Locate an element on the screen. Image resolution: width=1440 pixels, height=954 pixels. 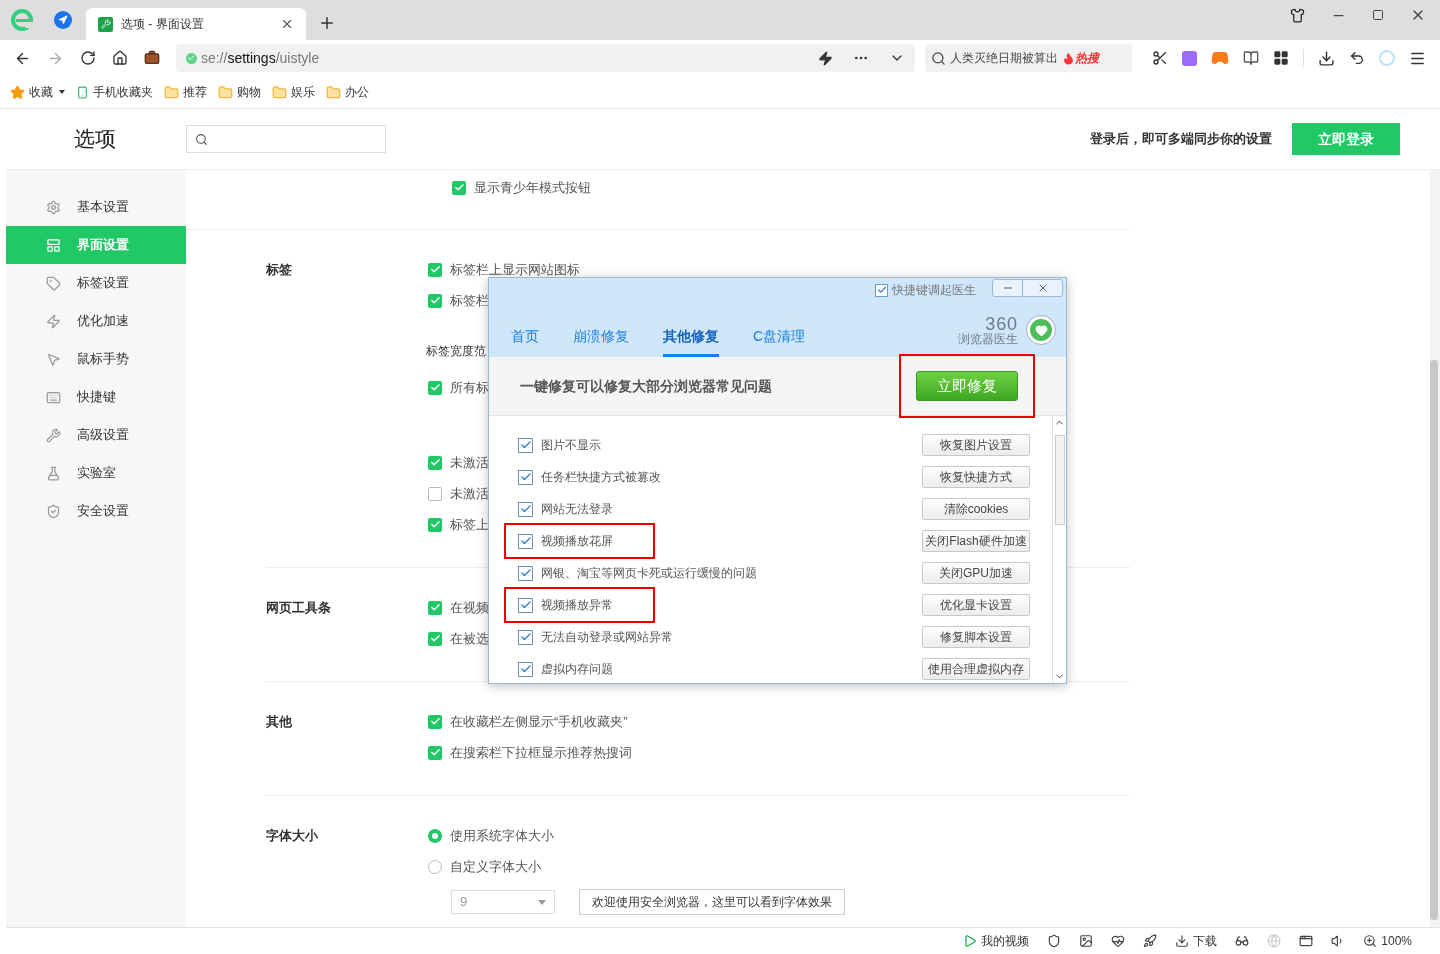
rocket-icon is located at coordinates (1150, 941).